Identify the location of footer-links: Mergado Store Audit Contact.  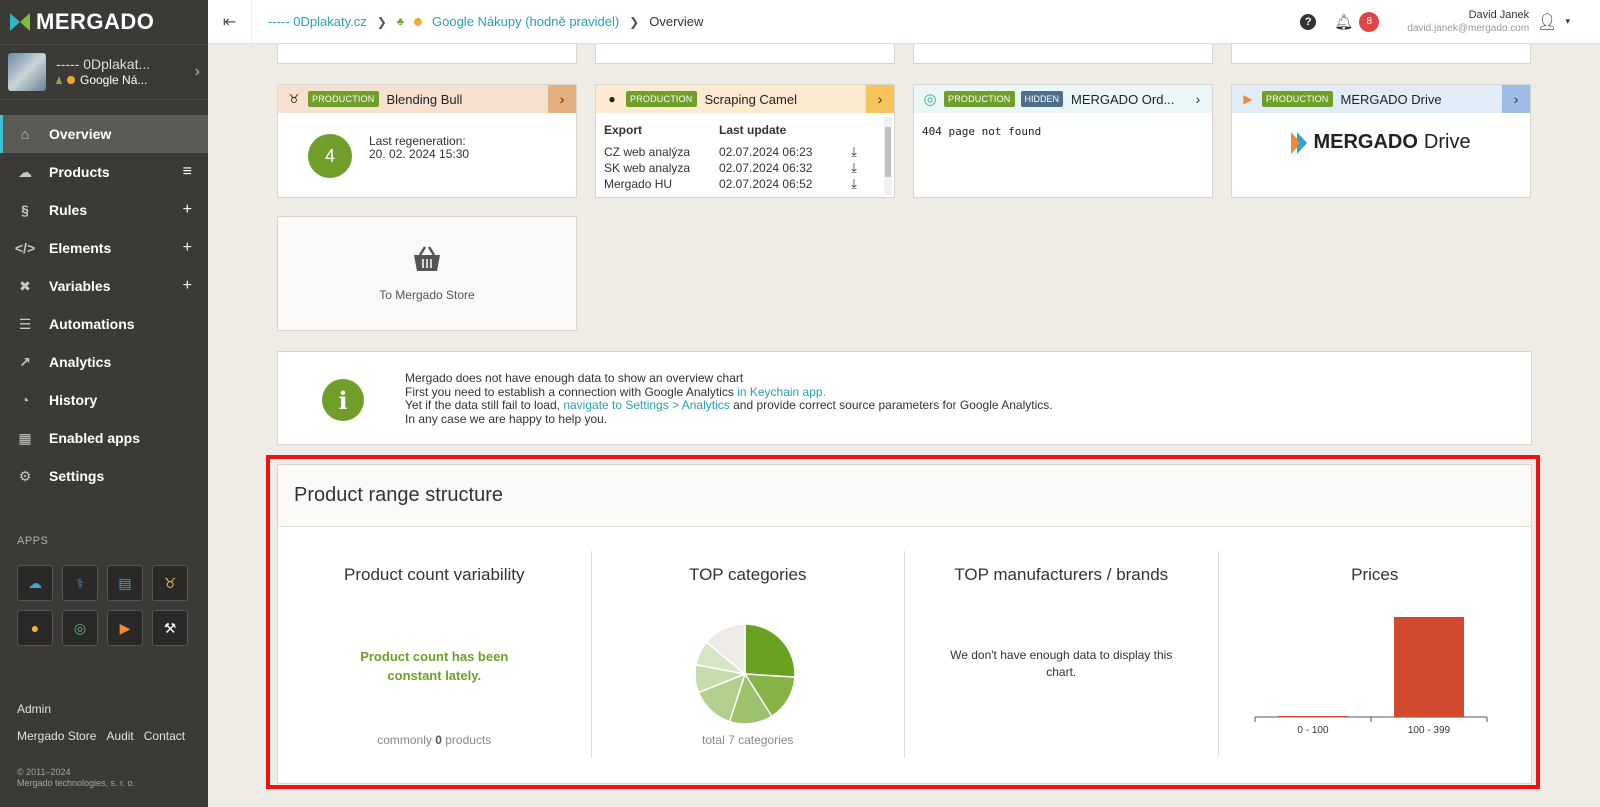
(101, 736).